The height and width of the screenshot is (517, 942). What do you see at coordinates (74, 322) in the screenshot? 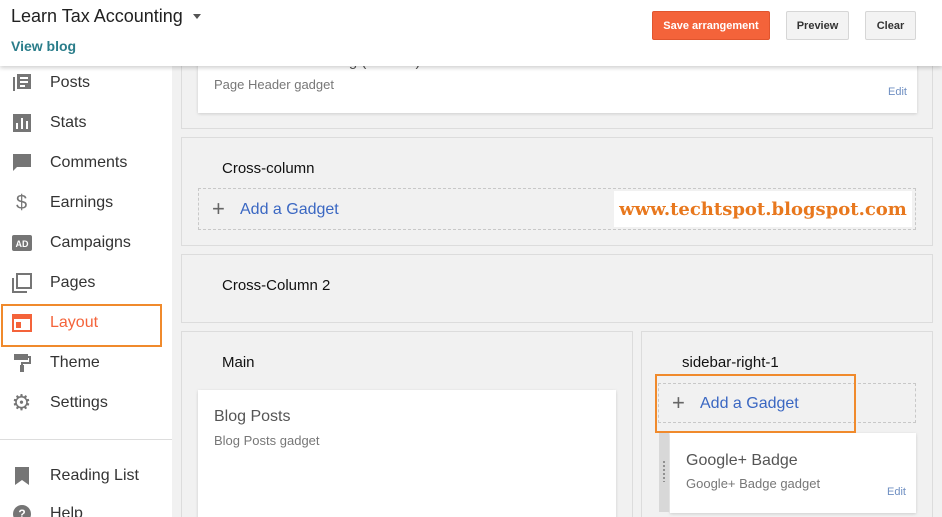
I see `sidebar-item-label: Layout` at bounding box center [74, 322].